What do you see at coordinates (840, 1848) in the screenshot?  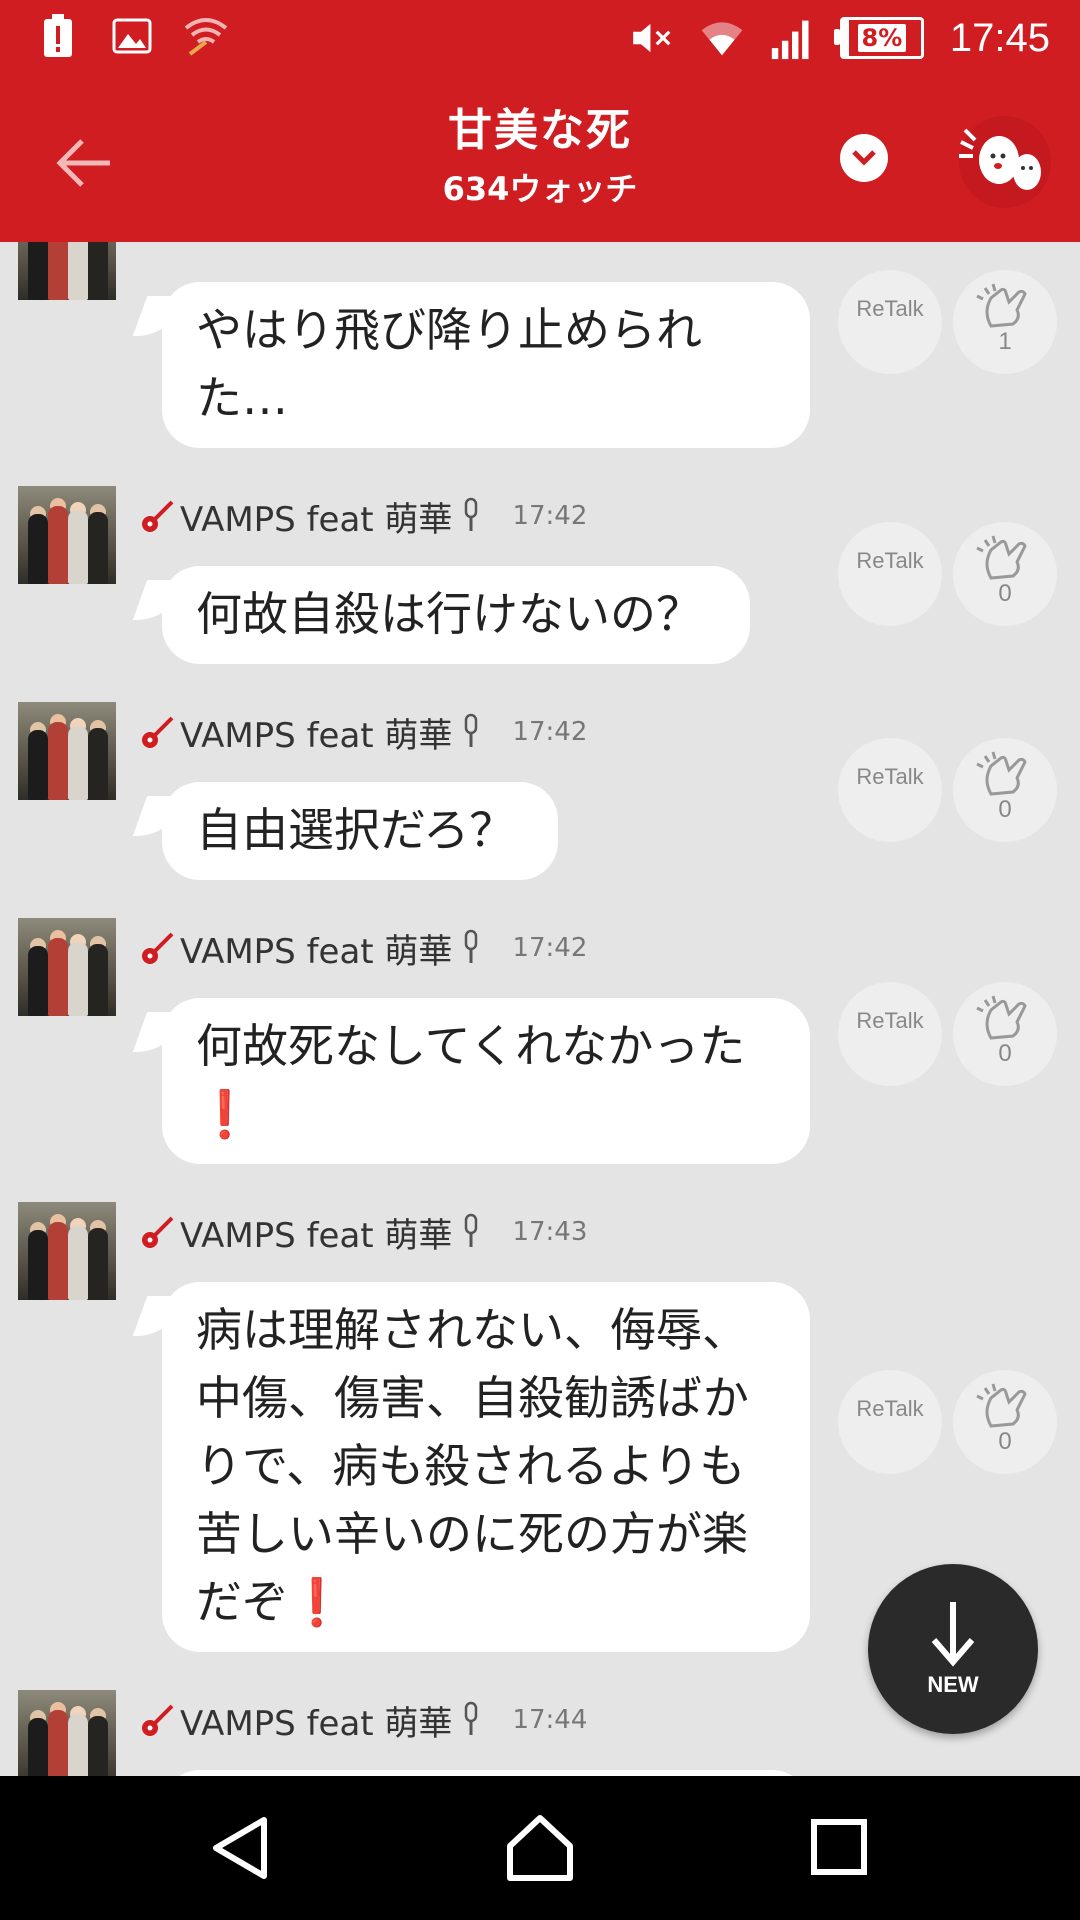 I see `recents-icon` at bounding box center [840, 1848].